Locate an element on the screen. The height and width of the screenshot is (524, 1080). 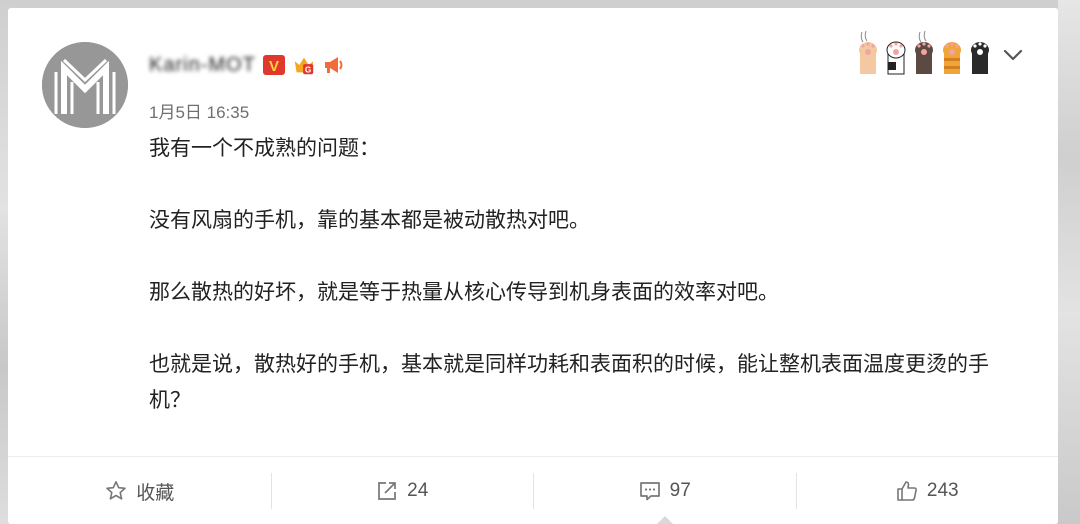
username: Karin-MOT is located at coordinates (202, 65).